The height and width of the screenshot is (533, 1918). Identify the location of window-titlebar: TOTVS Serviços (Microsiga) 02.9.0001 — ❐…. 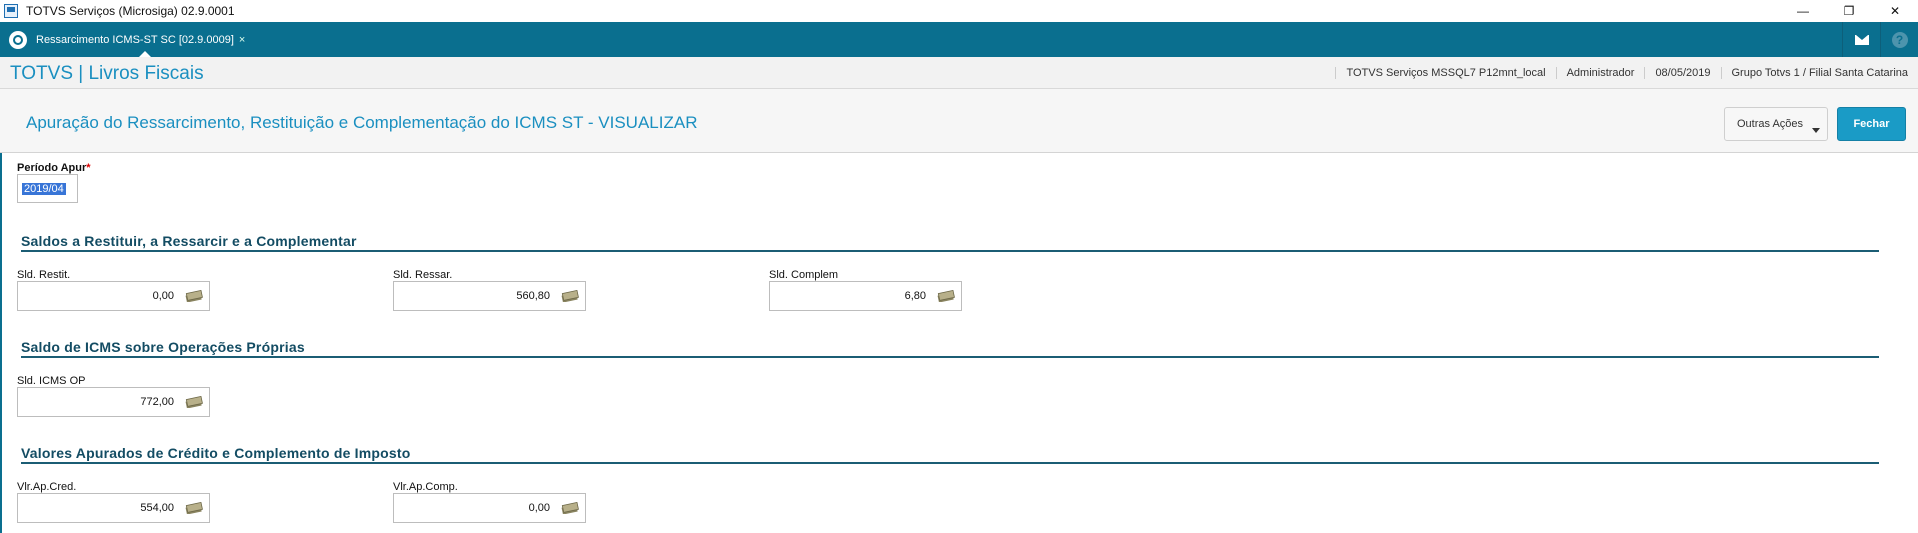
(959, 11).